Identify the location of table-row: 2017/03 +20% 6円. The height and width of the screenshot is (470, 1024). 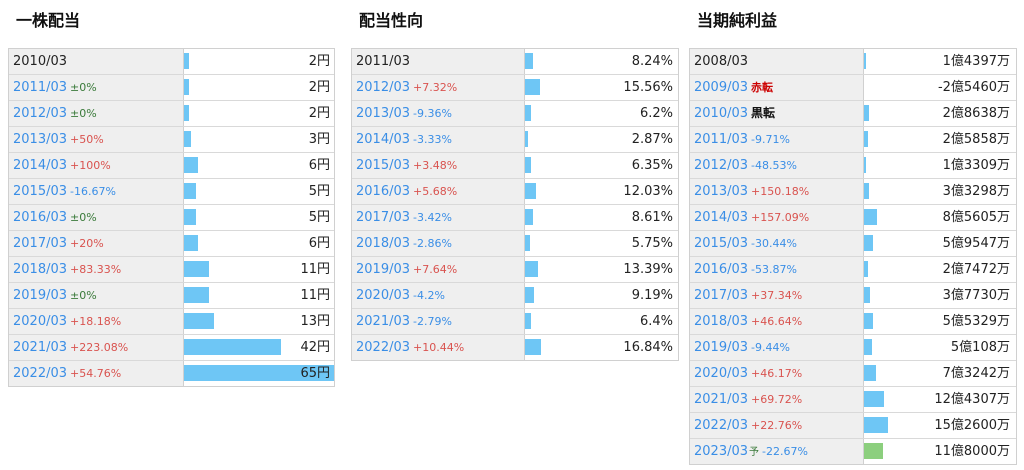
(171, 244).